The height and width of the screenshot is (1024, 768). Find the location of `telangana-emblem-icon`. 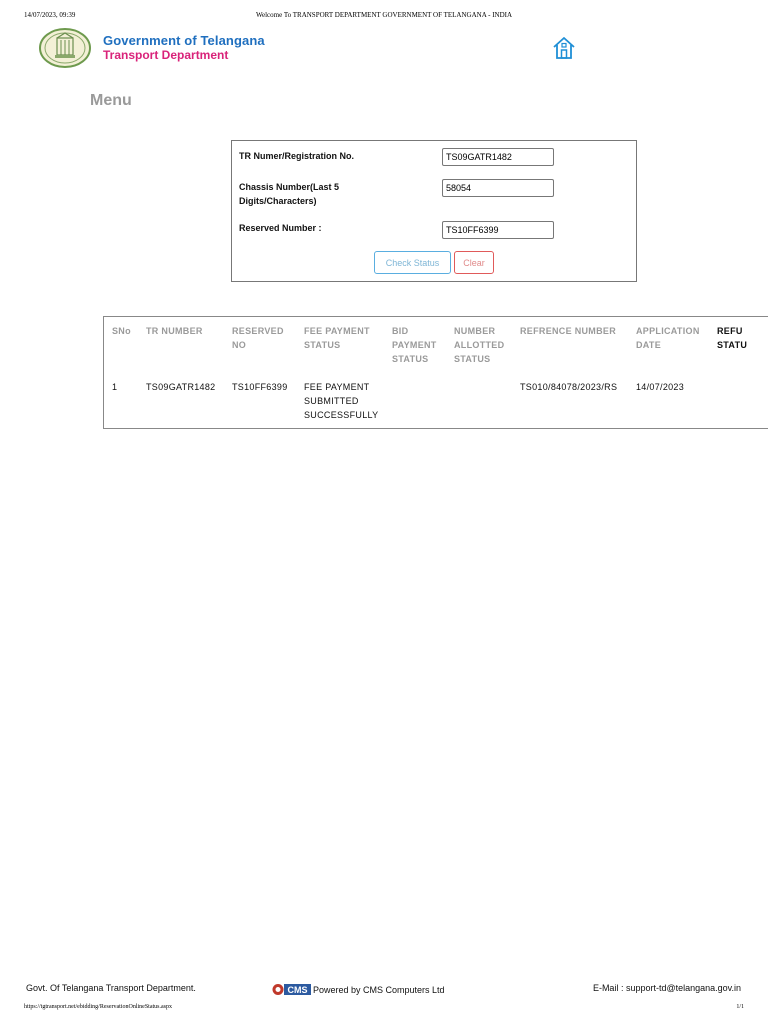

telangana-emblem-icon is located at coordinates (65, 48).